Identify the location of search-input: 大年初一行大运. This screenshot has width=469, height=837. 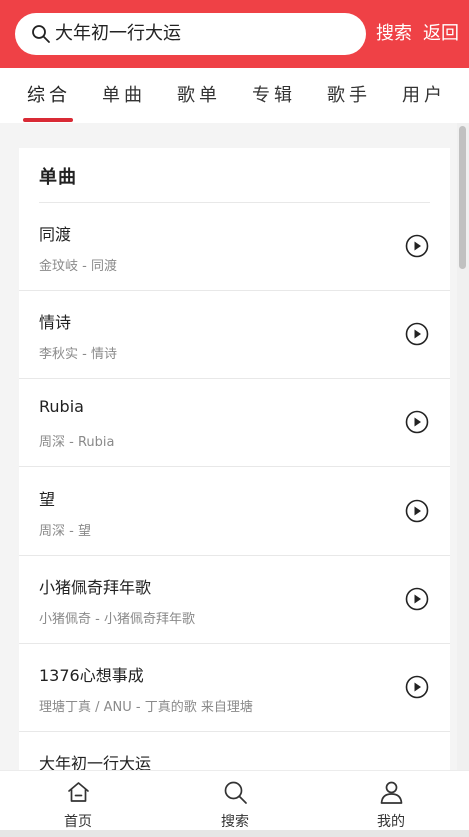
(190, 34).